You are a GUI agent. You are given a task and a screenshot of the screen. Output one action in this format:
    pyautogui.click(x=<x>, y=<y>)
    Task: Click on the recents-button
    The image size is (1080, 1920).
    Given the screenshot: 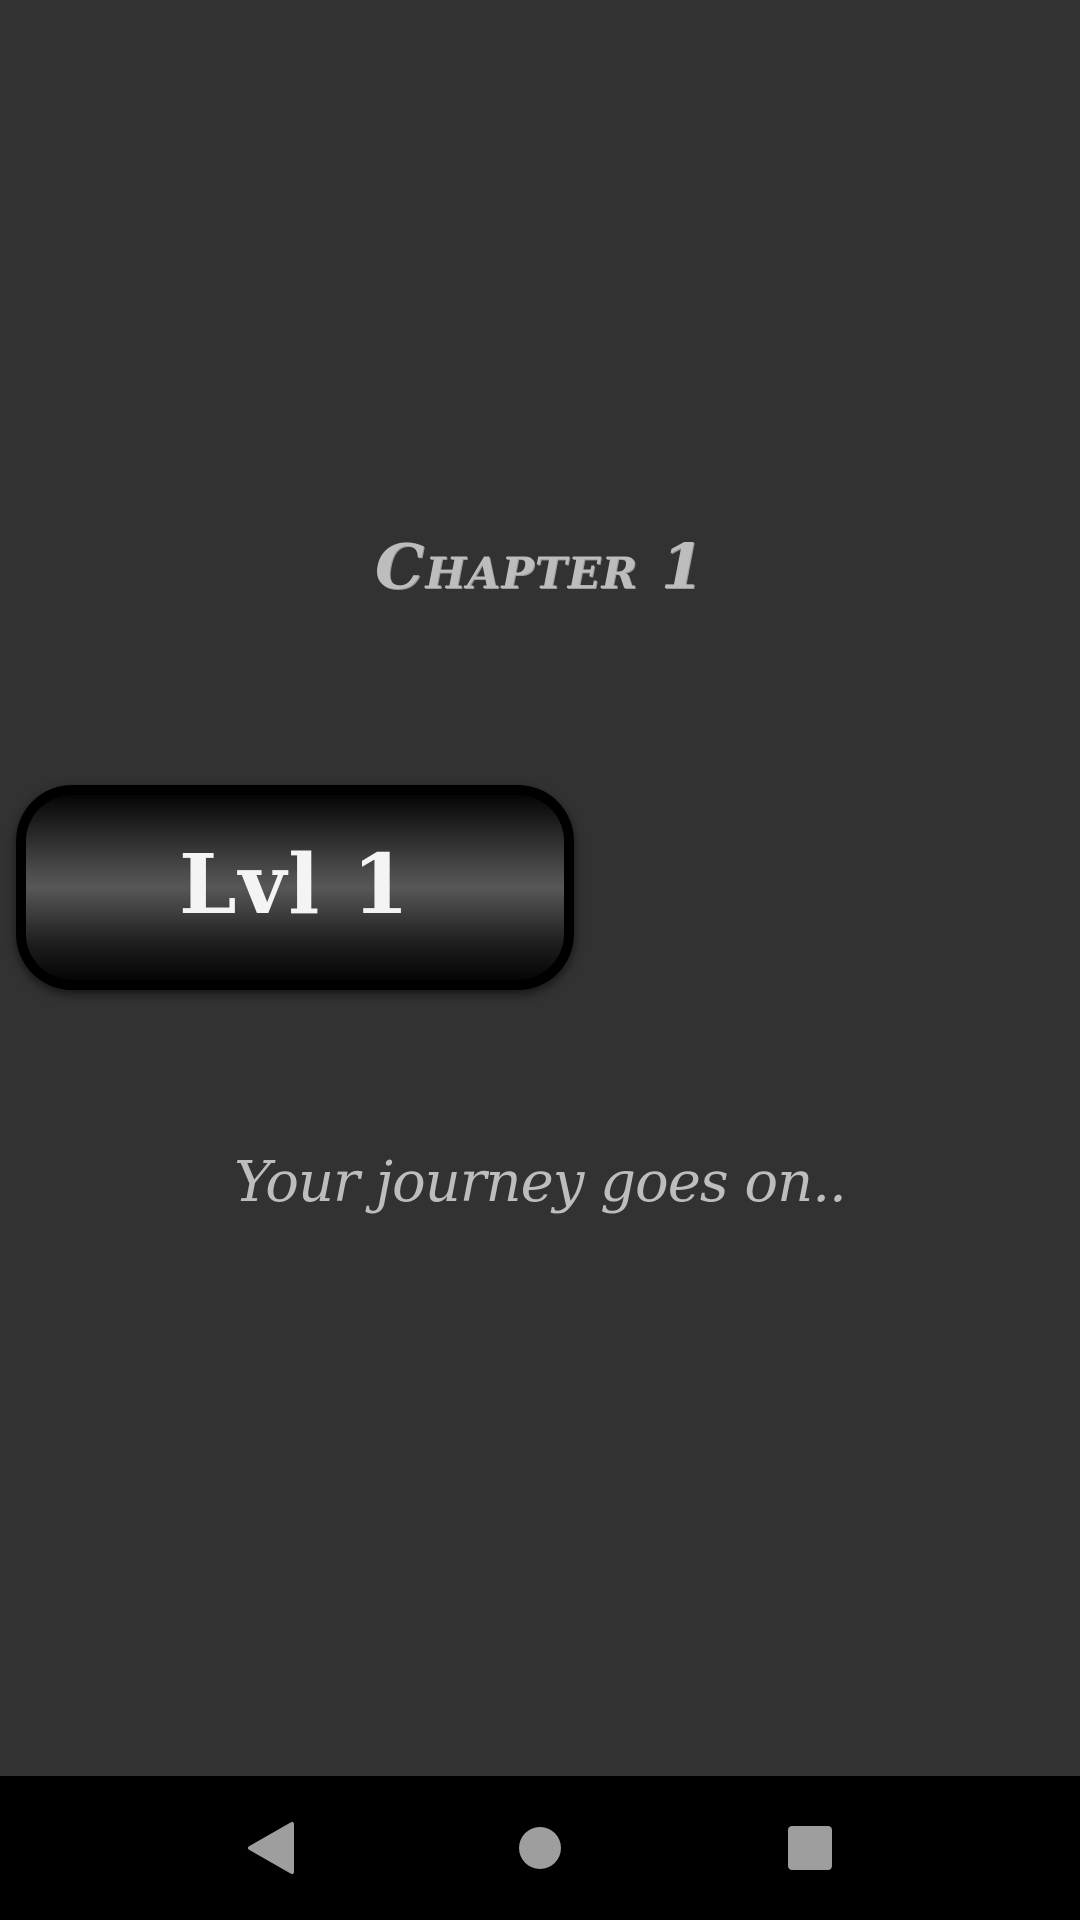 What is the action you would take?
    pyautogui.click(x=810, y=1848)
    